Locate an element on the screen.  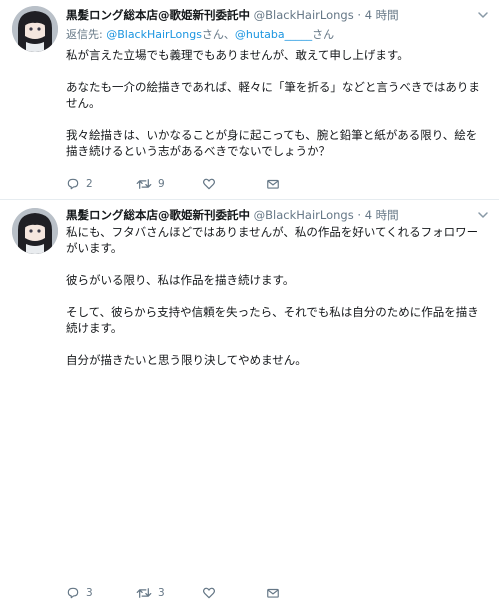
tweet-actions: 2 9 is located at coordinates (181, 184).